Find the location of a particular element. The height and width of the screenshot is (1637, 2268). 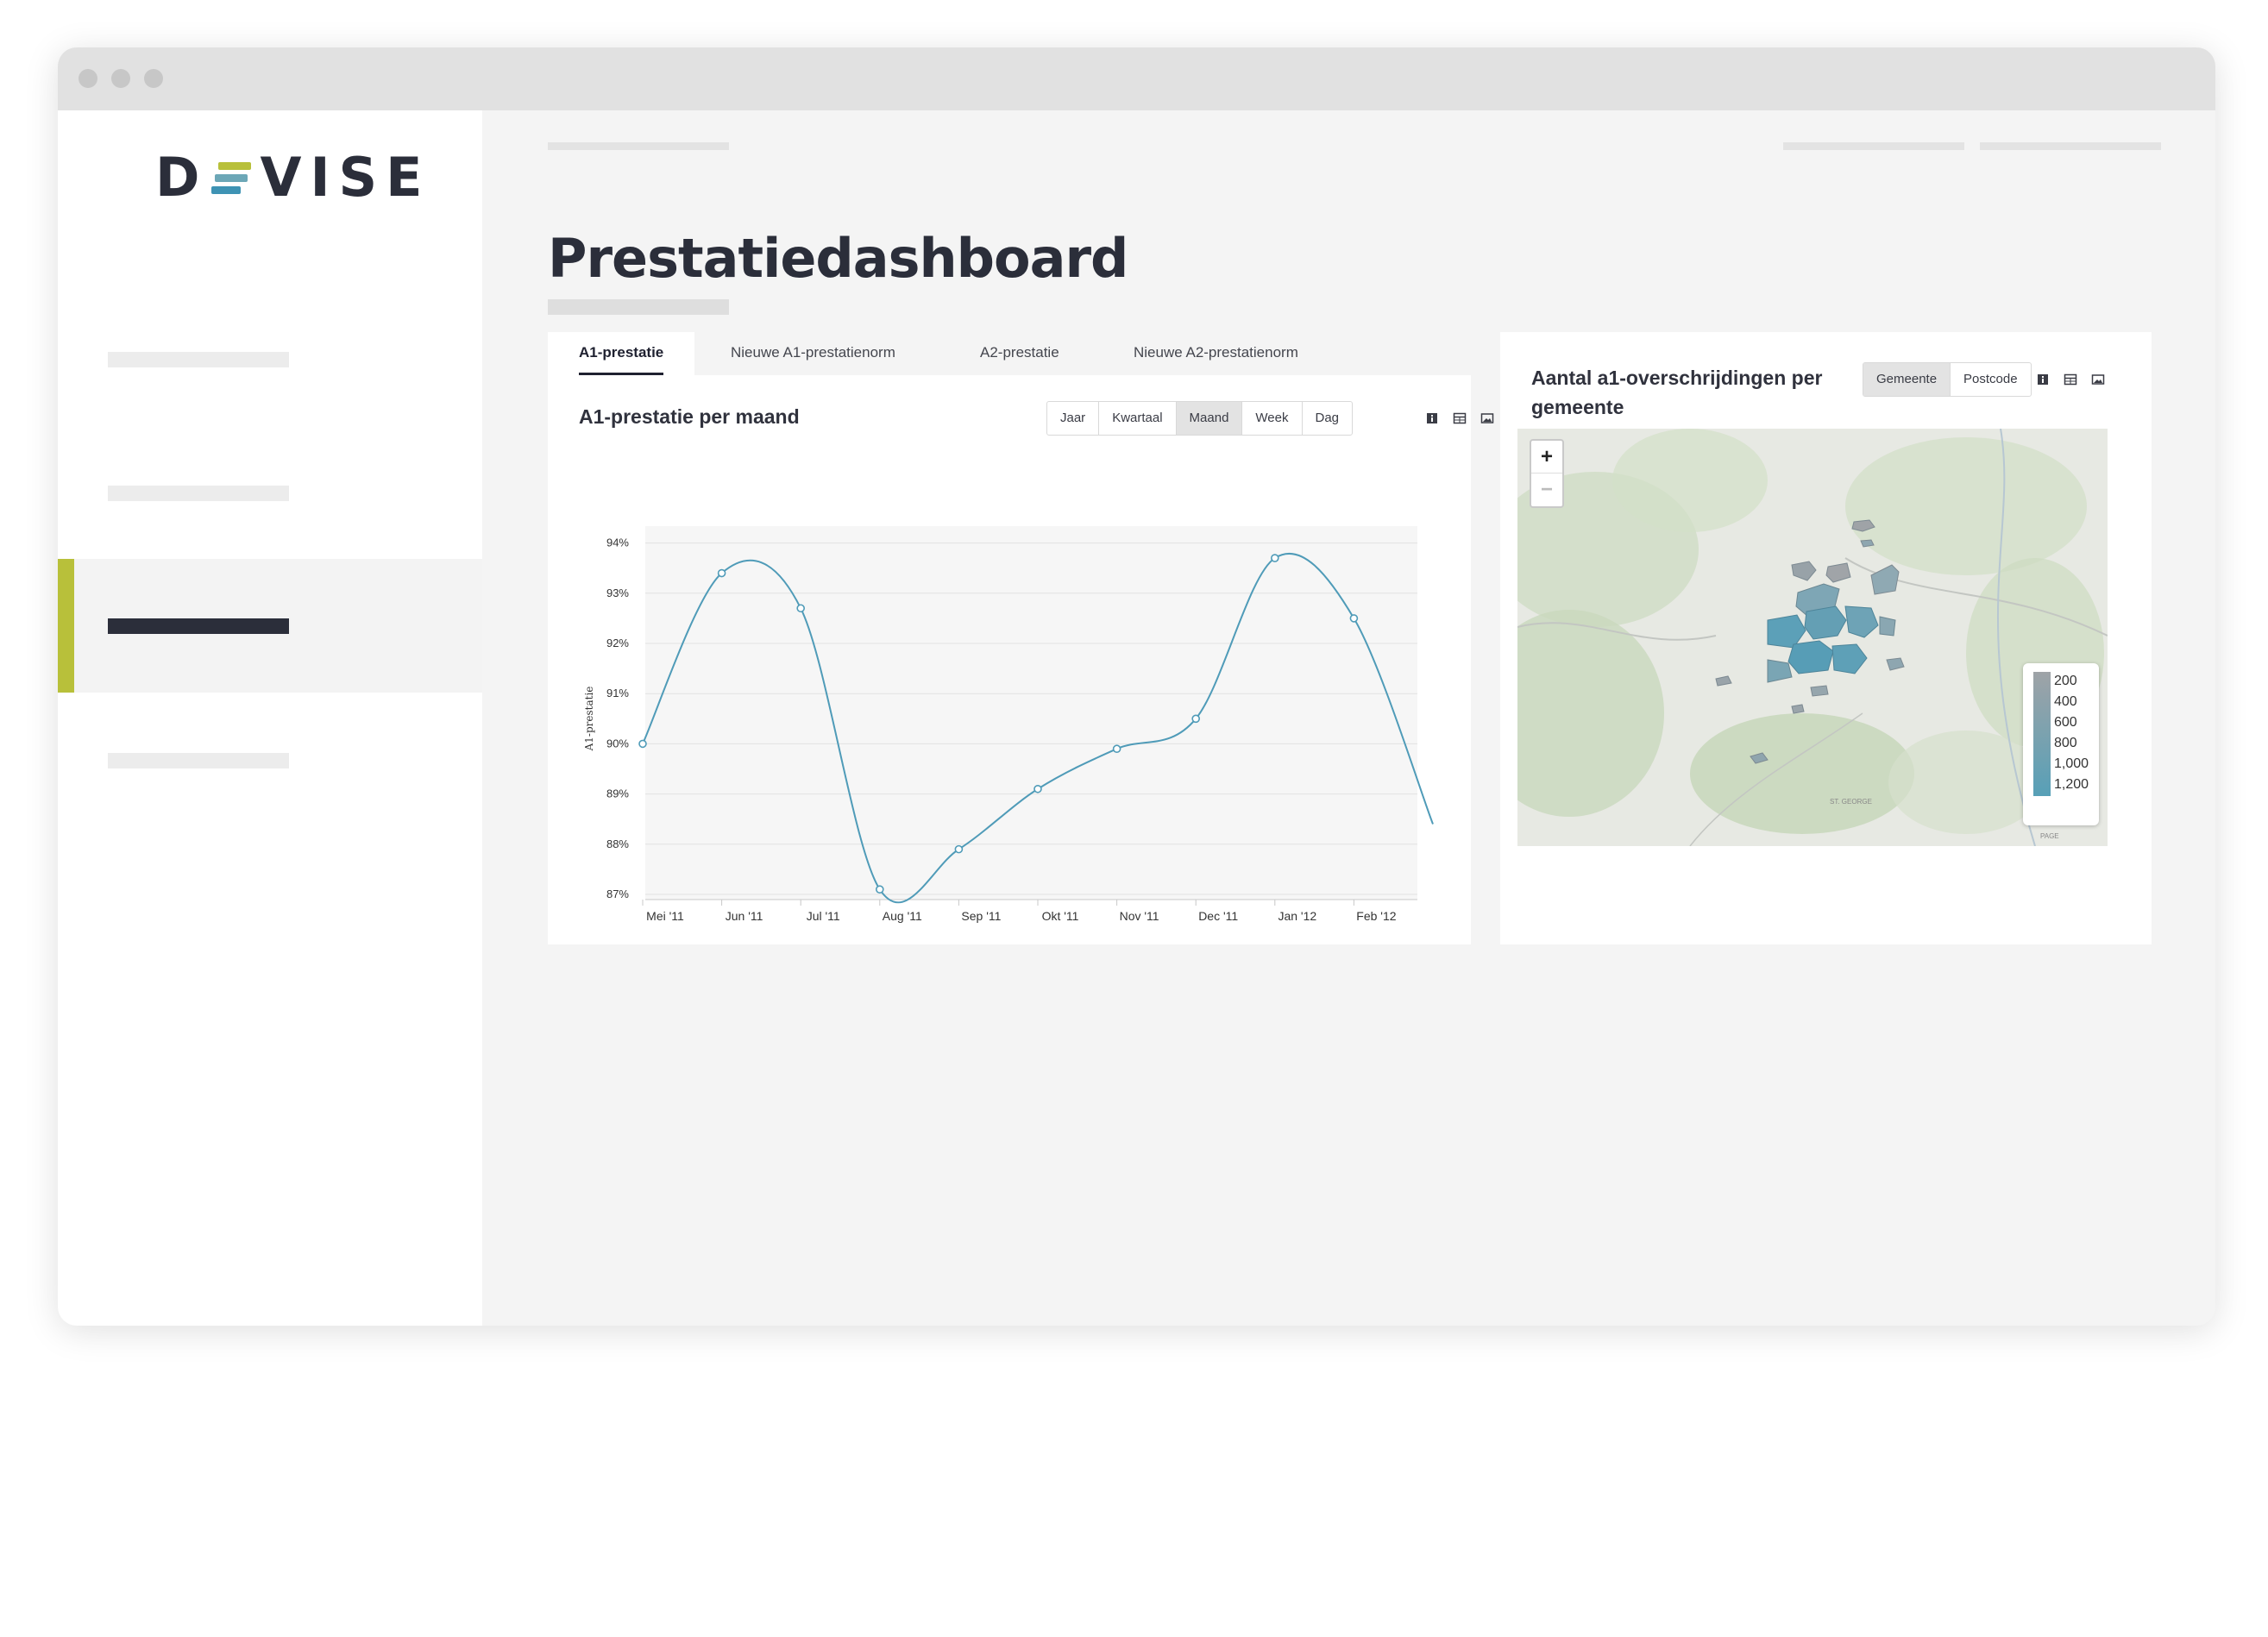

legend-label: 600 is located at coordinates (2065, 723).